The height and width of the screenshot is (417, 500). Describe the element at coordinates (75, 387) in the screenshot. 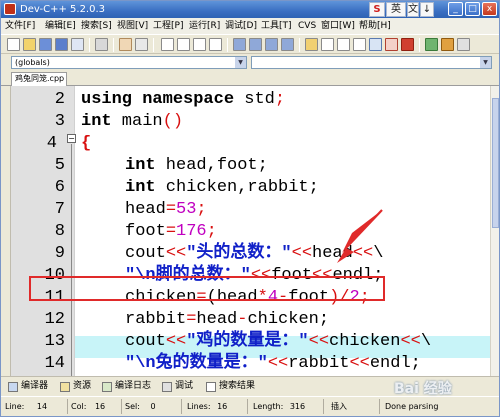

I see `tab-resources: 资源` at that location.